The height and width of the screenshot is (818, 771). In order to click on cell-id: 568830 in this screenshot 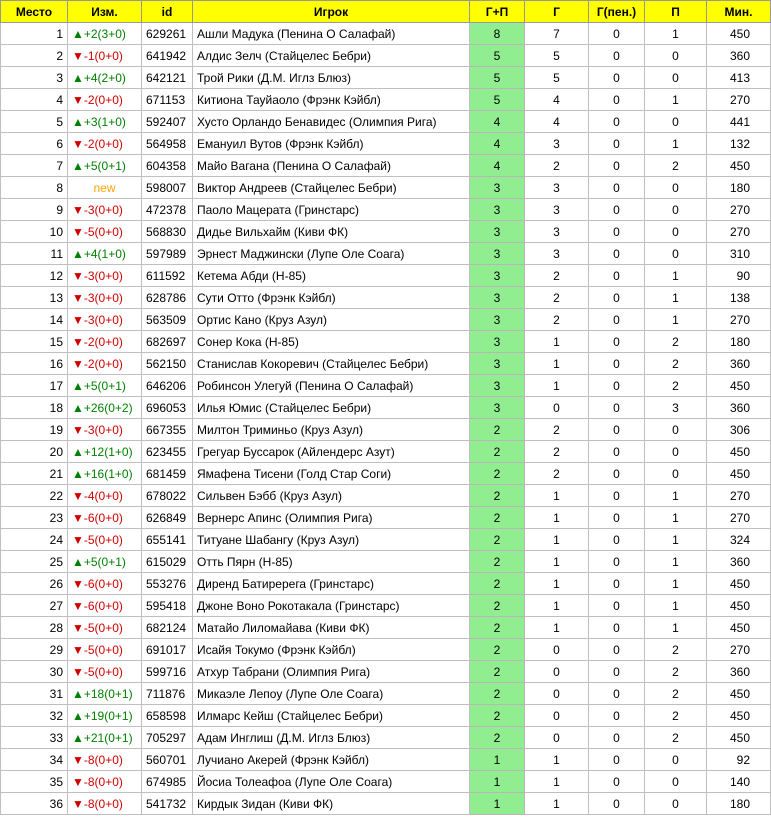, I will do `click(167, 231)`.